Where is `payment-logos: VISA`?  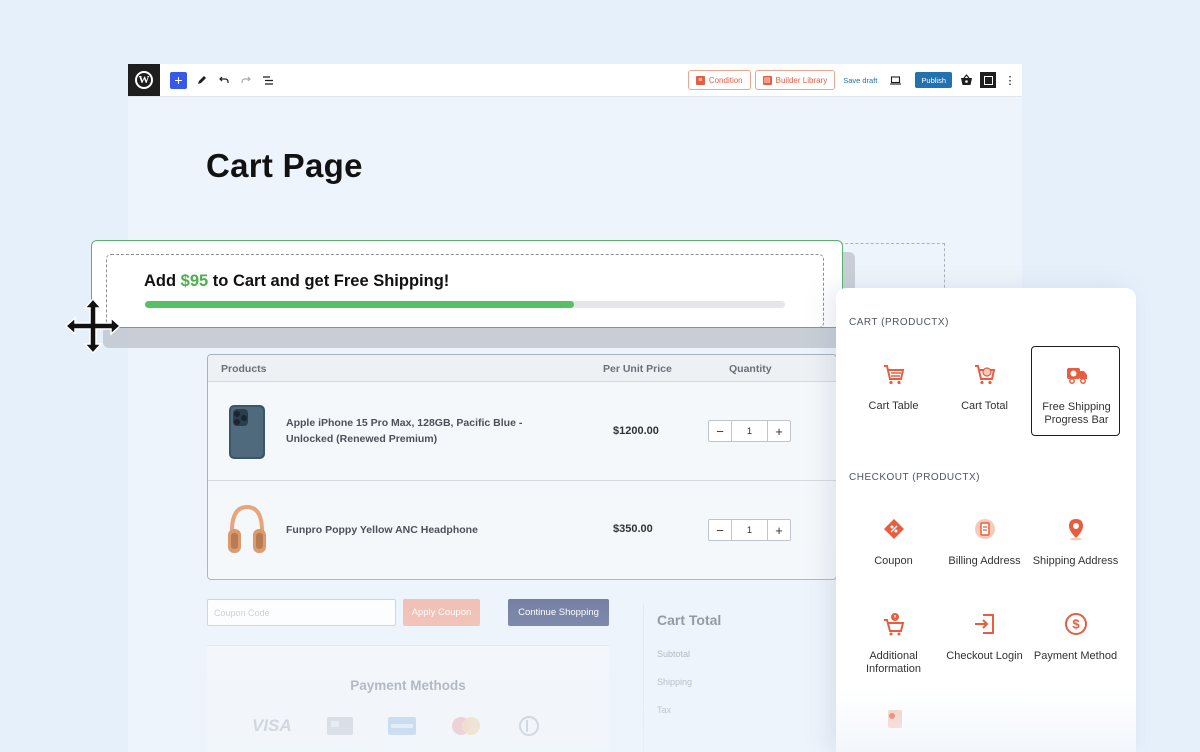 payment-logos: VISA is located at coordinates (397, 726).